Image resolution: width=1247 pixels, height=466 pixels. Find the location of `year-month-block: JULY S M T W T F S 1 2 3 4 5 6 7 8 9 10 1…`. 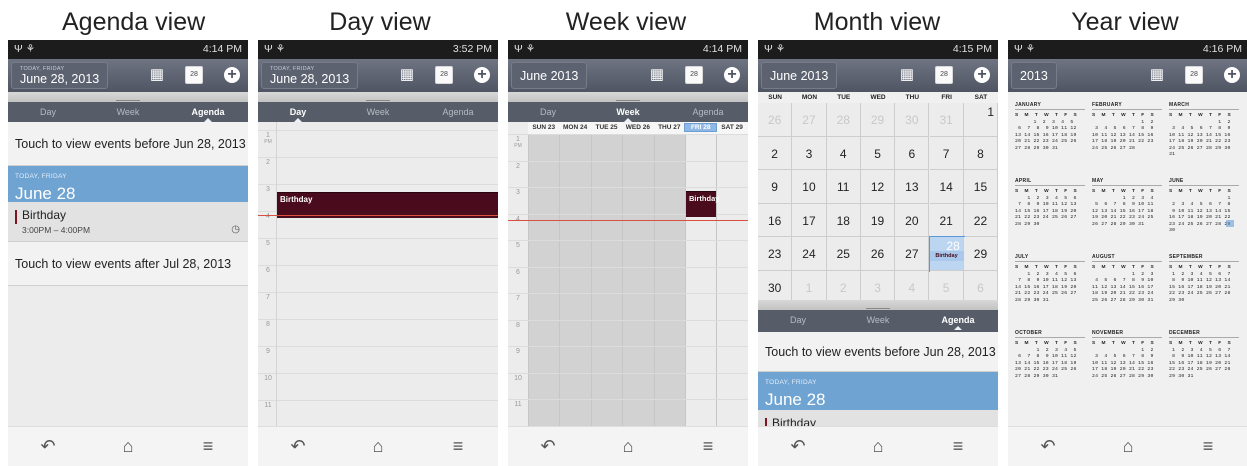

year-month-block: JULY S M T W T F S 1 2 3 4 5 6 7 8 9 10 1… is located at coordinates (1050, 296).